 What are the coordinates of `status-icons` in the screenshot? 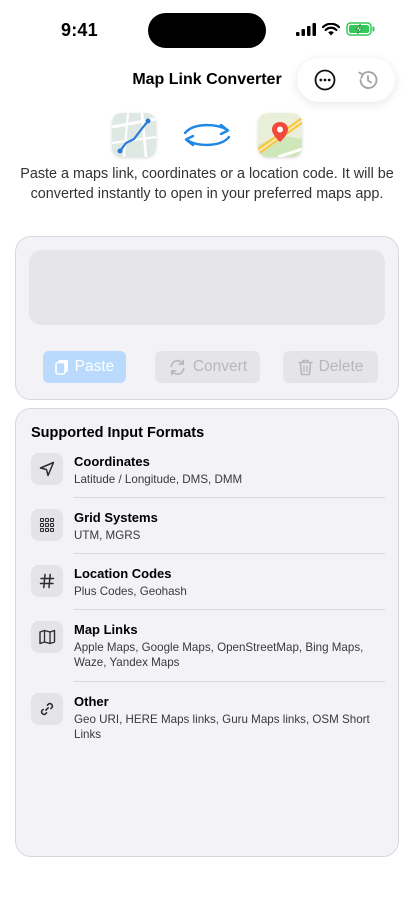 It's located at (336, 29).